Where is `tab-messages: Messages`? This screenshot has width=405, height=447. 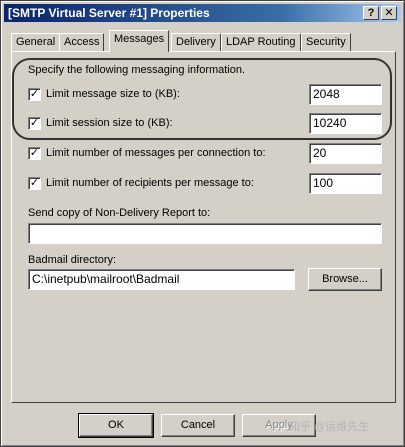 tab-messages: Messages is located at coordinates (139, 41).